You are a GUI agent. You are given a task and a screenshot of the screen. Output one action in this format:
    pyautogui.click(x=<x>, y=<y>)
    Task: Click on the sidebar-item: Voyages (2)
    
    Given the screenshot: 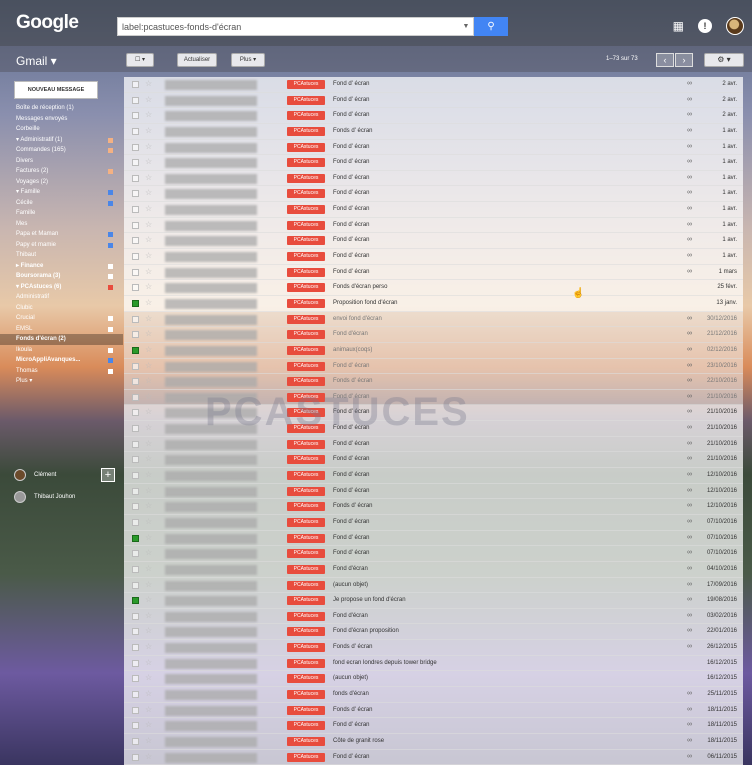 What is the action you would take?
    pyautogui.click(x=61, y=182)
    